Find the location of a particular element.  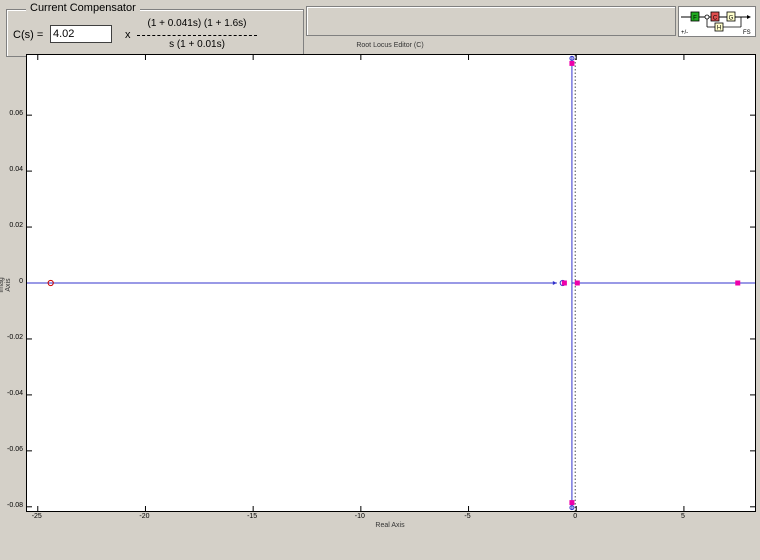

x-tick-label: -20 is located at coordinates (144, 516).